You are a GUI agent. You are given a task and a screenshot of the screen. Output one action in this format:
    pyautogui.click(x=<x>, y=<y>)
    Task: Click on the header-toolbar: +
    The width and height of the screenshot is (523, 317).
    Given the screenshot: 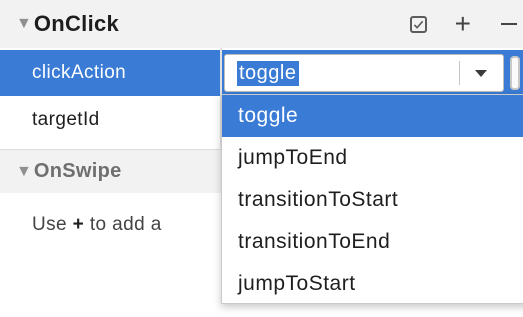 What is the action you would take?
    pyautogui.click(x=466, y=24)
    